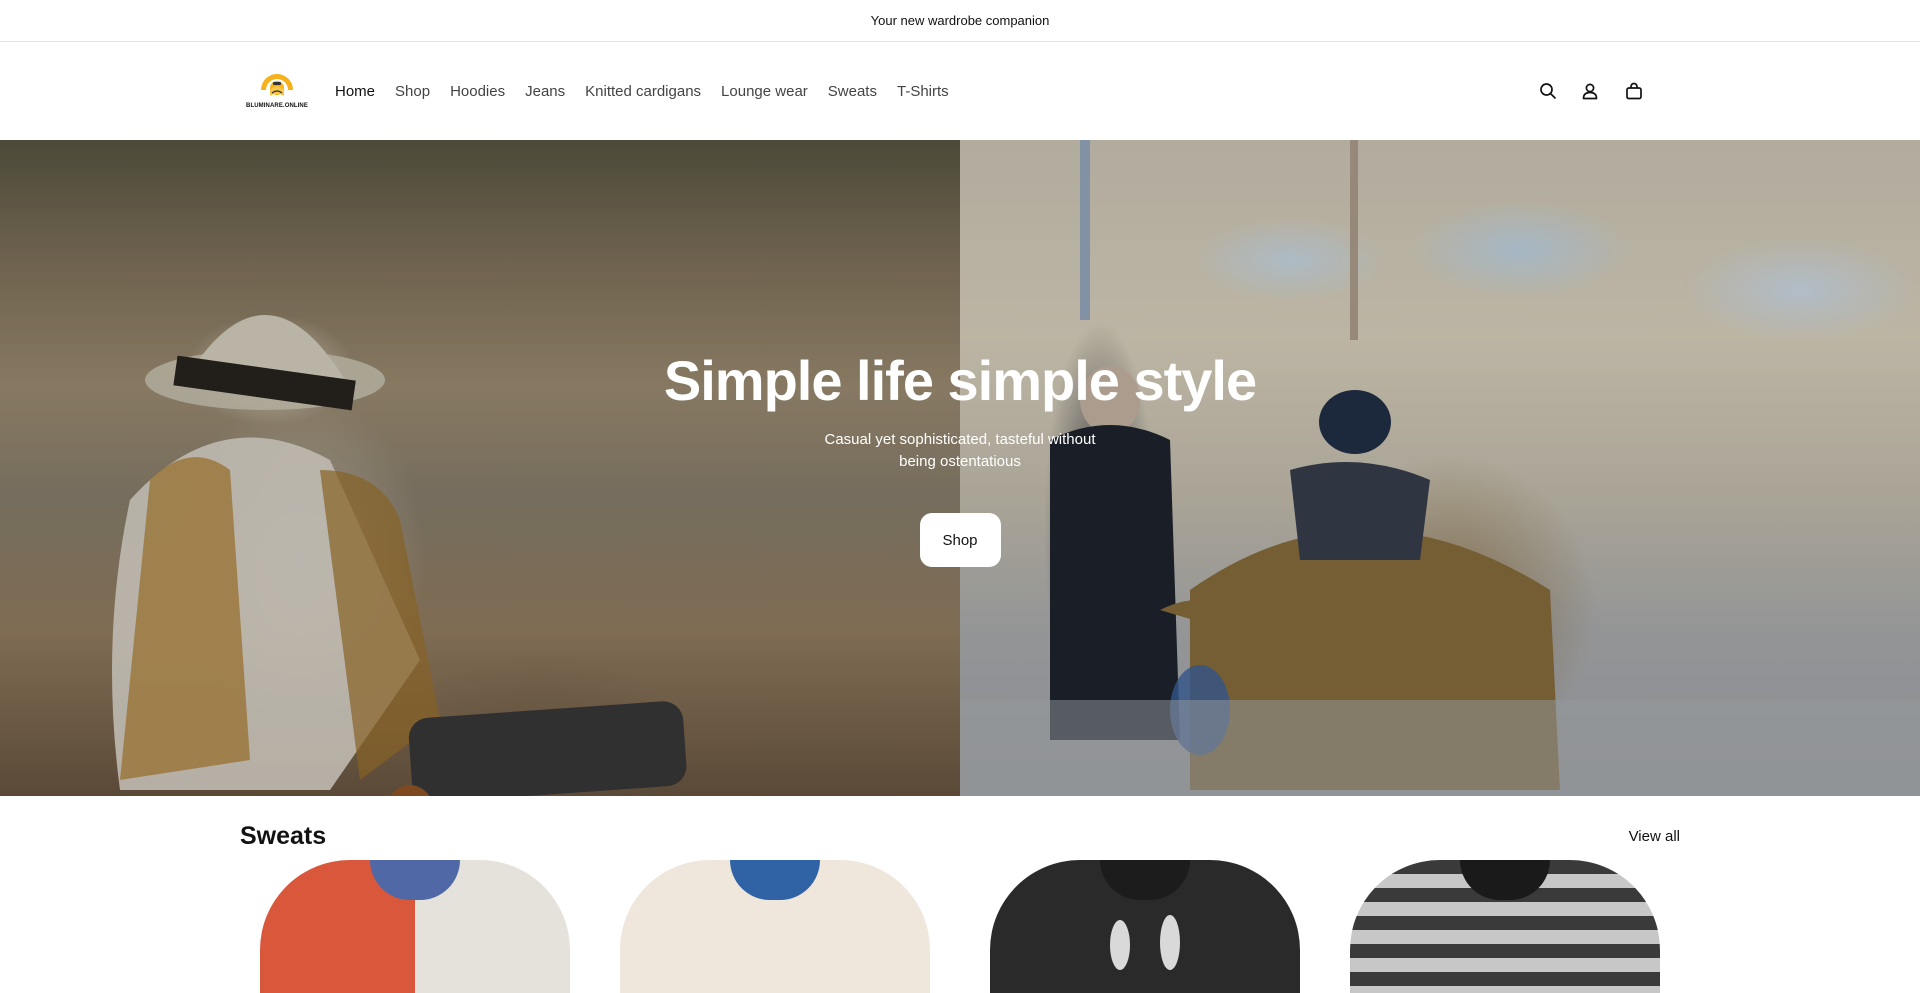 The width and height of the screenshot is (1920, 993). Describe the element at coordinates (852, 91) in the screenshot. I see `nav-item-sweats: Sweats` at that location.